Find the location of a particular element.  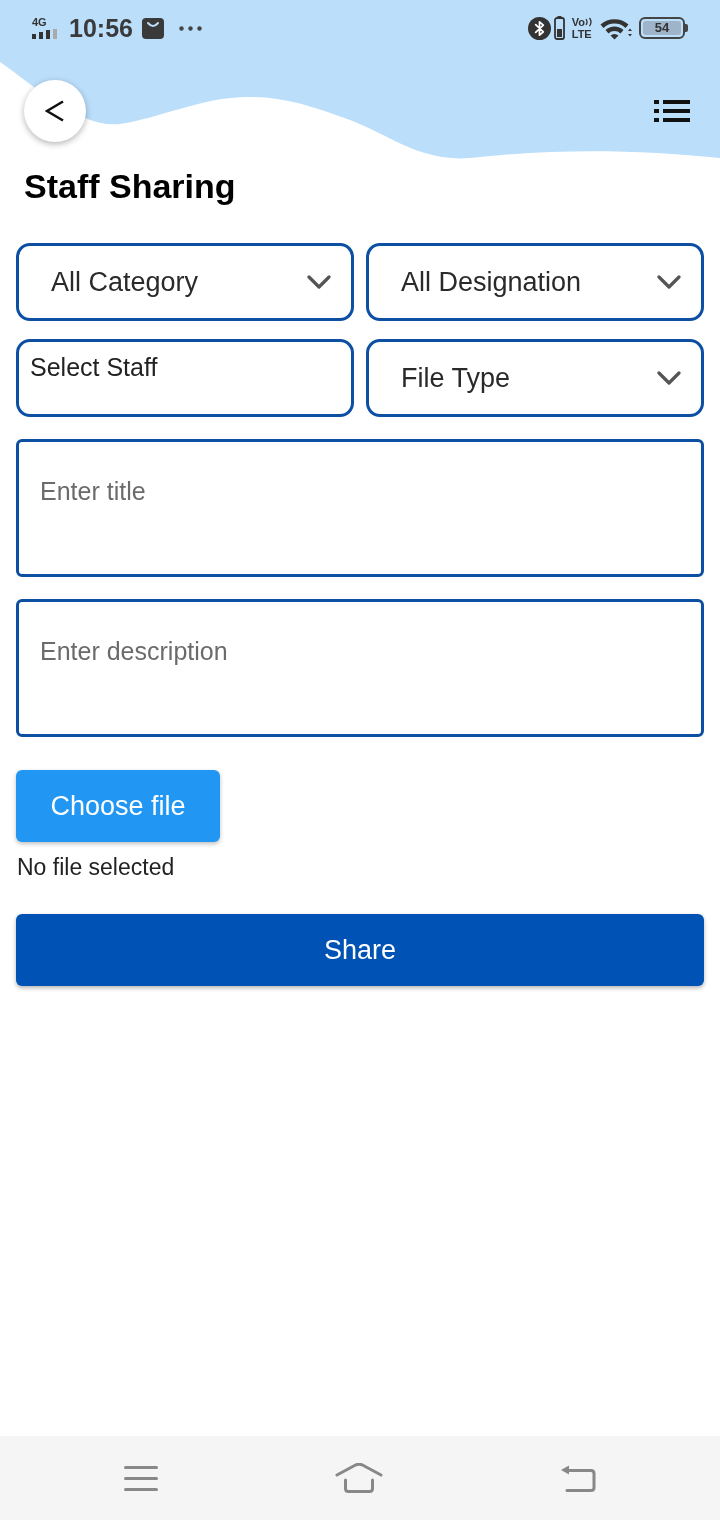

menu-icon is located at coordinates (672, 111).